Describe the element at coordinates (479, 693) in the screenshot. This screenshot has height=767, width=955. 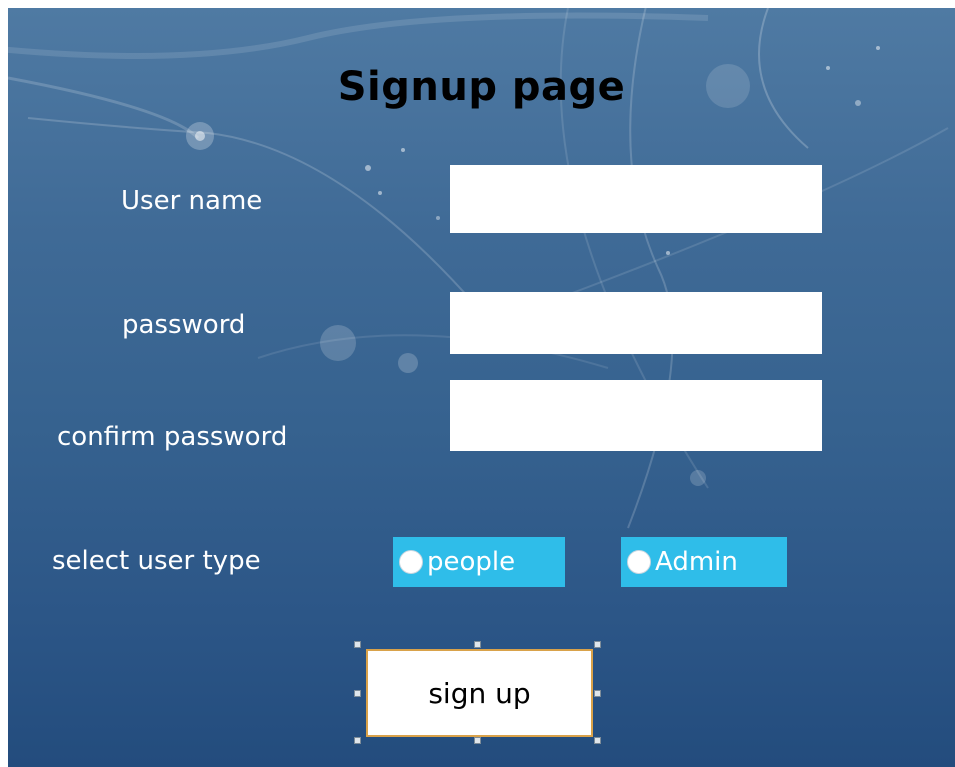
I see `signup-button: sign up` at that location.